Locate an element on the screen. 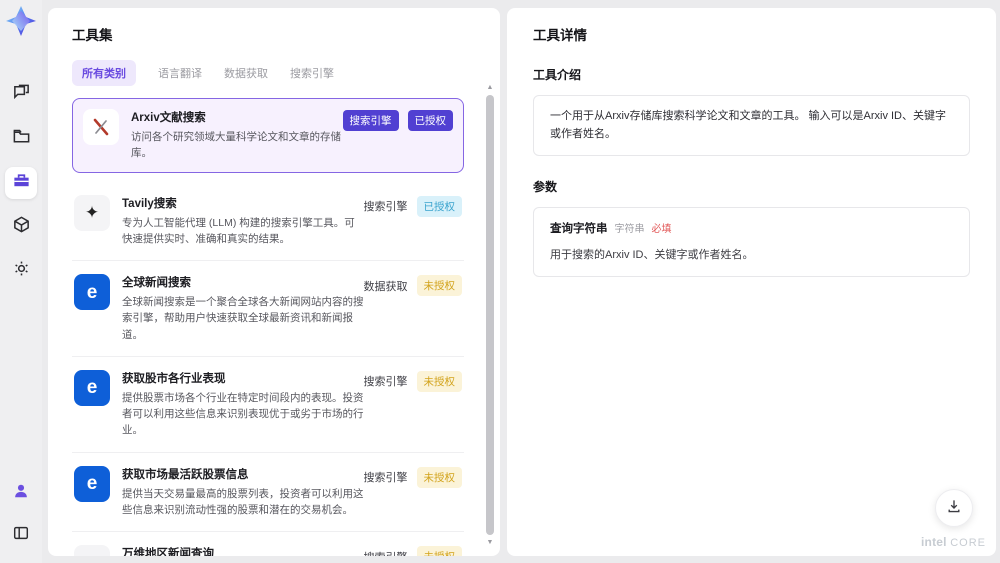  scrollbar-thumb is located at coordinates (490, 315).